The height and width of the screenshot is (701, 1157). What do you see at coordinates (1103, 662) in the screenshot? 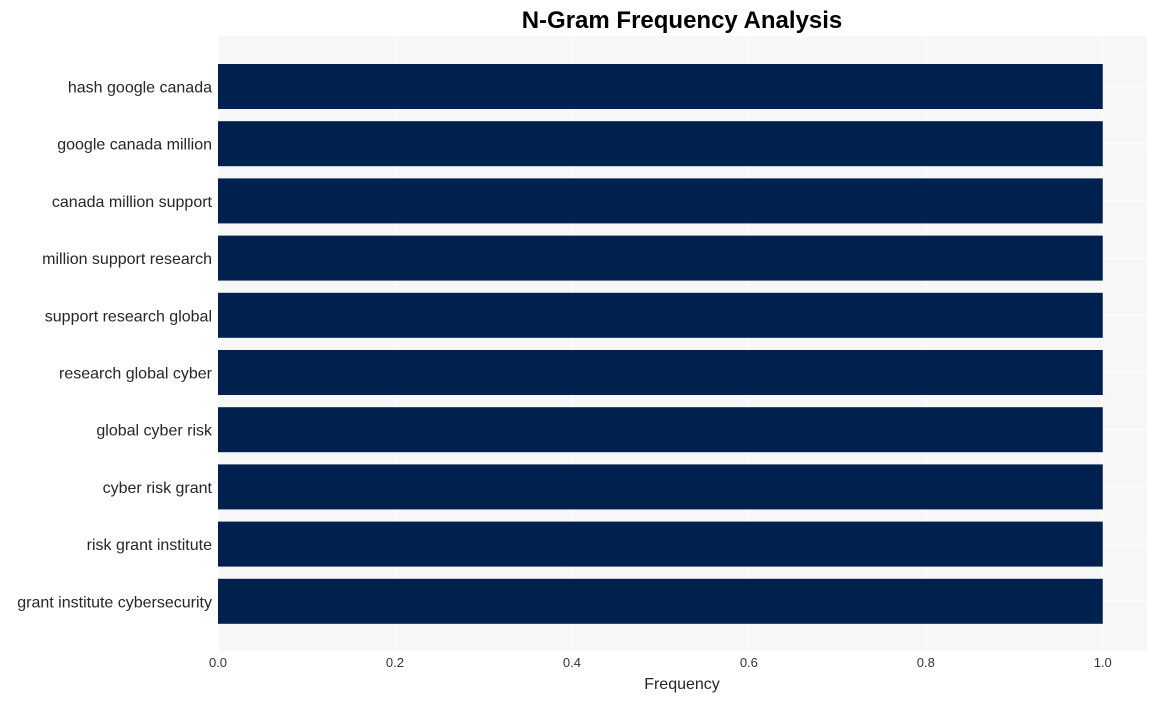
I see `x-tick-label: 1.0` at bounding box center [1103, 662].